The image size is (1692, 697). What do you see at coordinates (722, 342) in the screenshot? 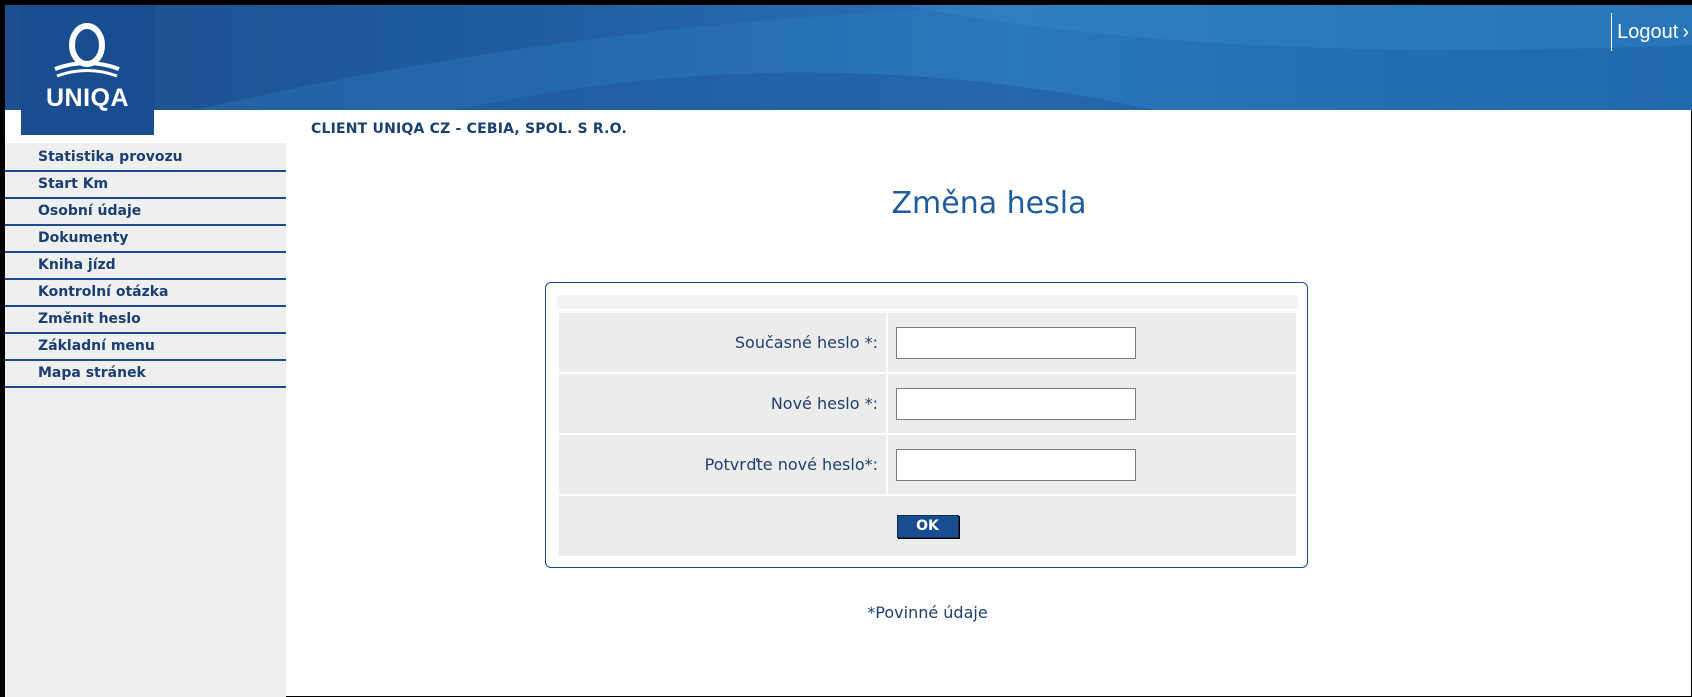
I see `current-password-label: Současné heslo *:` at bounding box center [722, 342].